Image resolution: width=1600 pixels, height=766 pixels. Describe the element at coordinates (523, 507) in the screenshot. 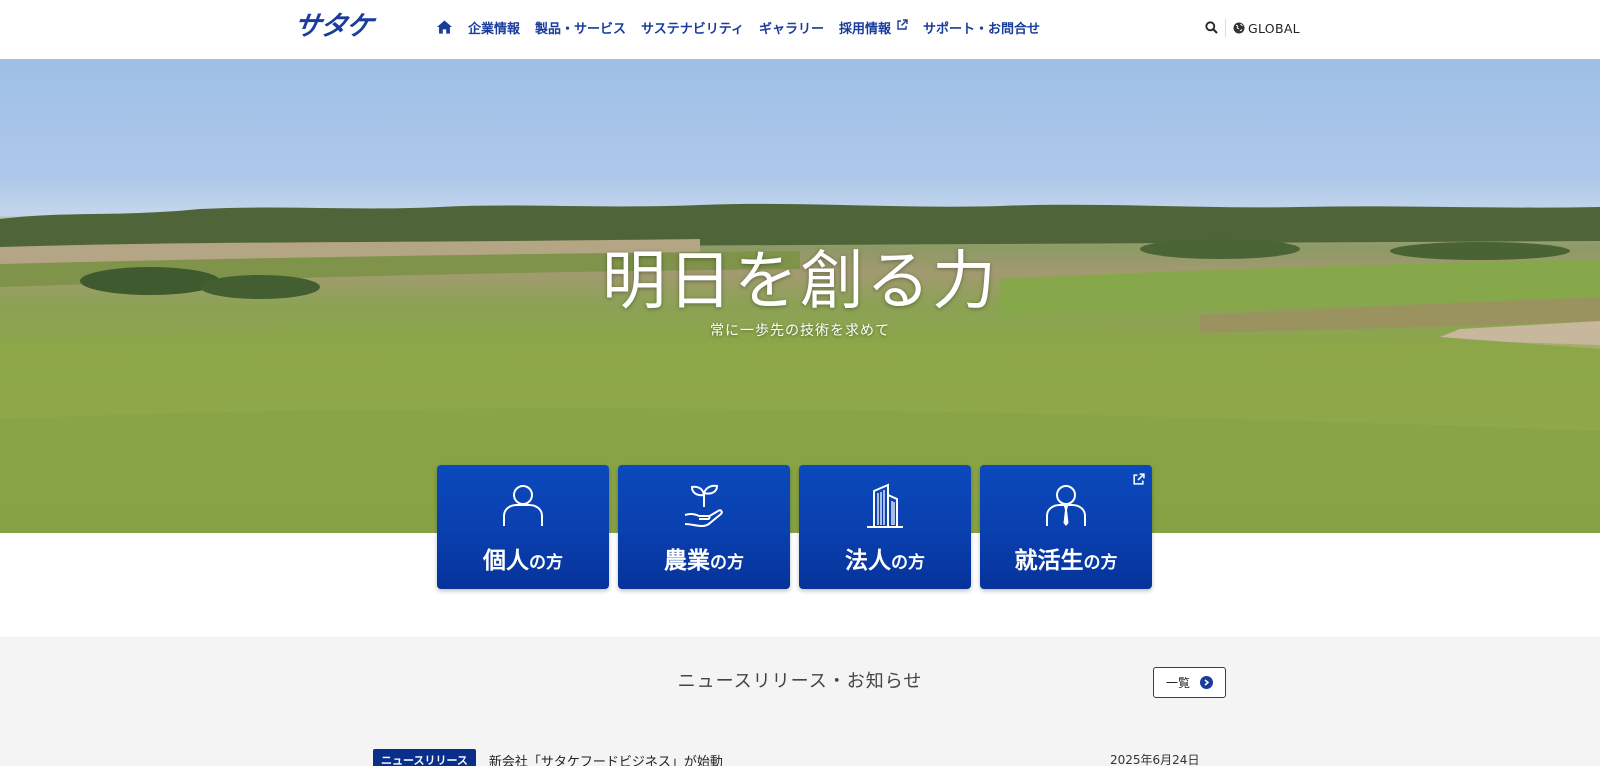

I see `person-icon` at that location.